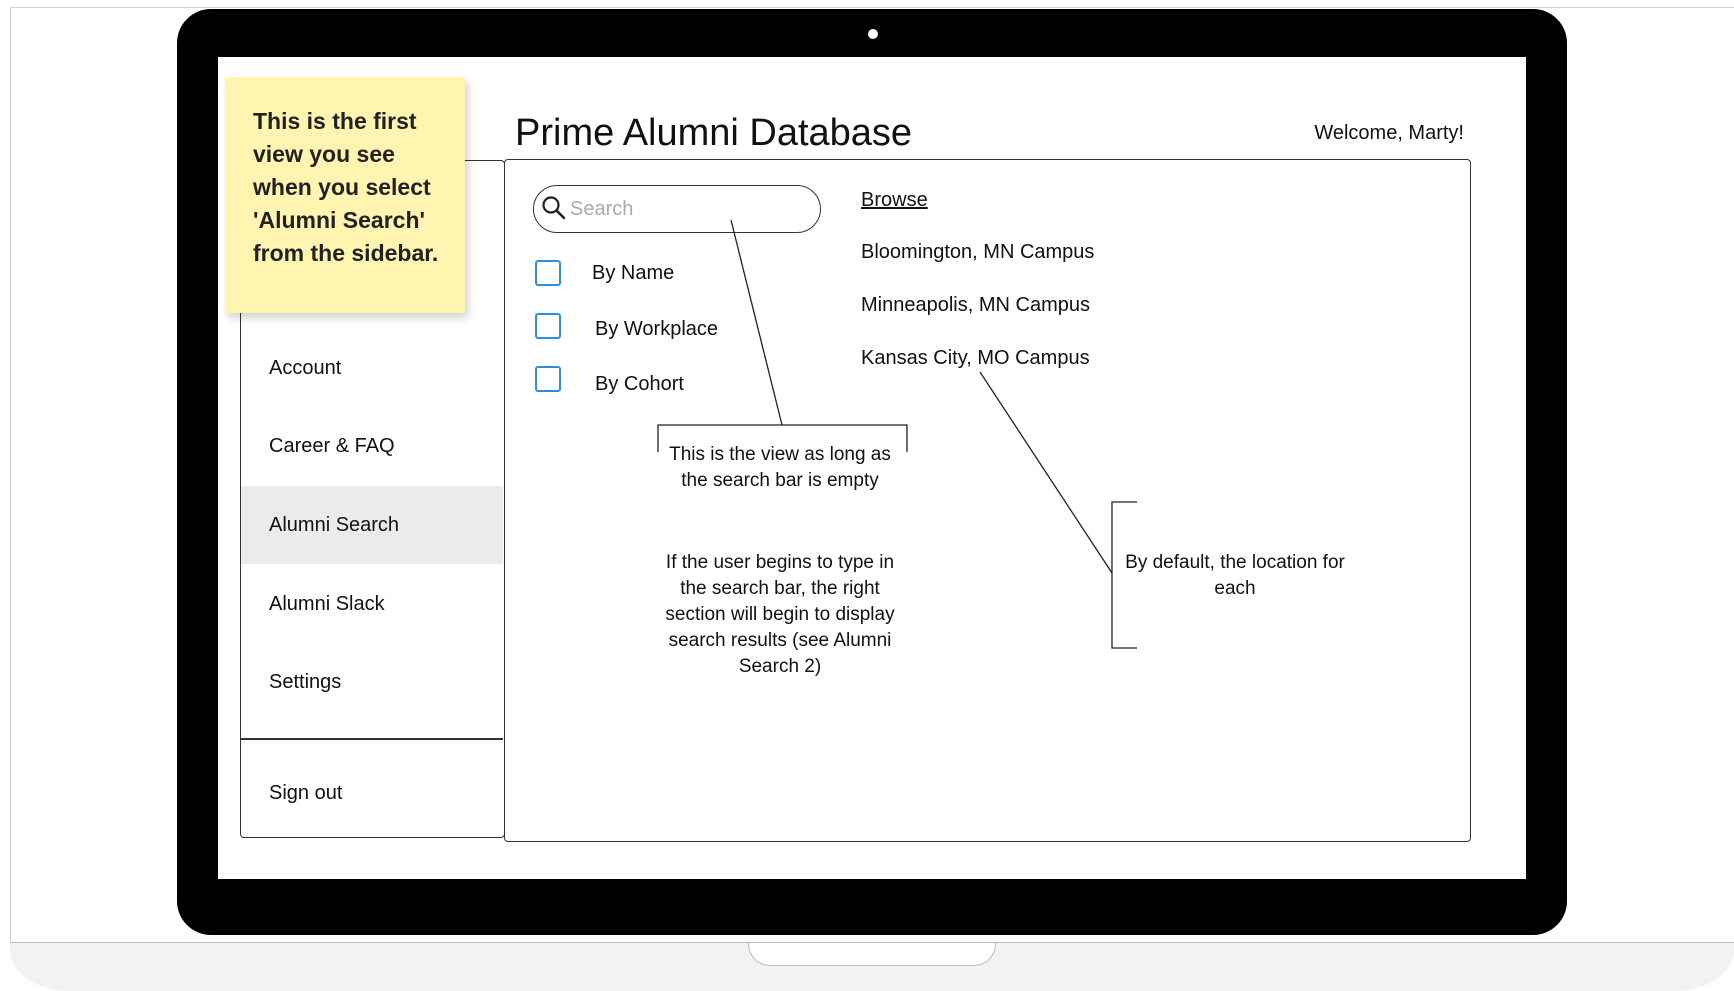 This screenshot has height=991, width=1734. What do you see at coordinates (1235, 575) in the screenshot?
I see `location-annotation-note: By default, the location for each` at bounding box center [1235, 575].